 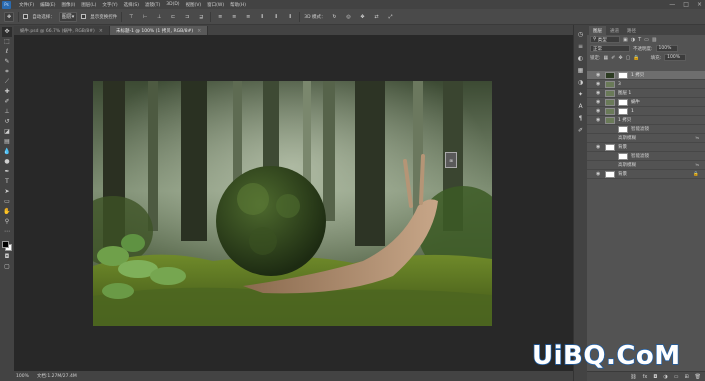 What do you see at coordinates (7, 82) in the screenshot?
I see `eyedropper-tool-icon: ⟋` at bounding box center [7, 82].